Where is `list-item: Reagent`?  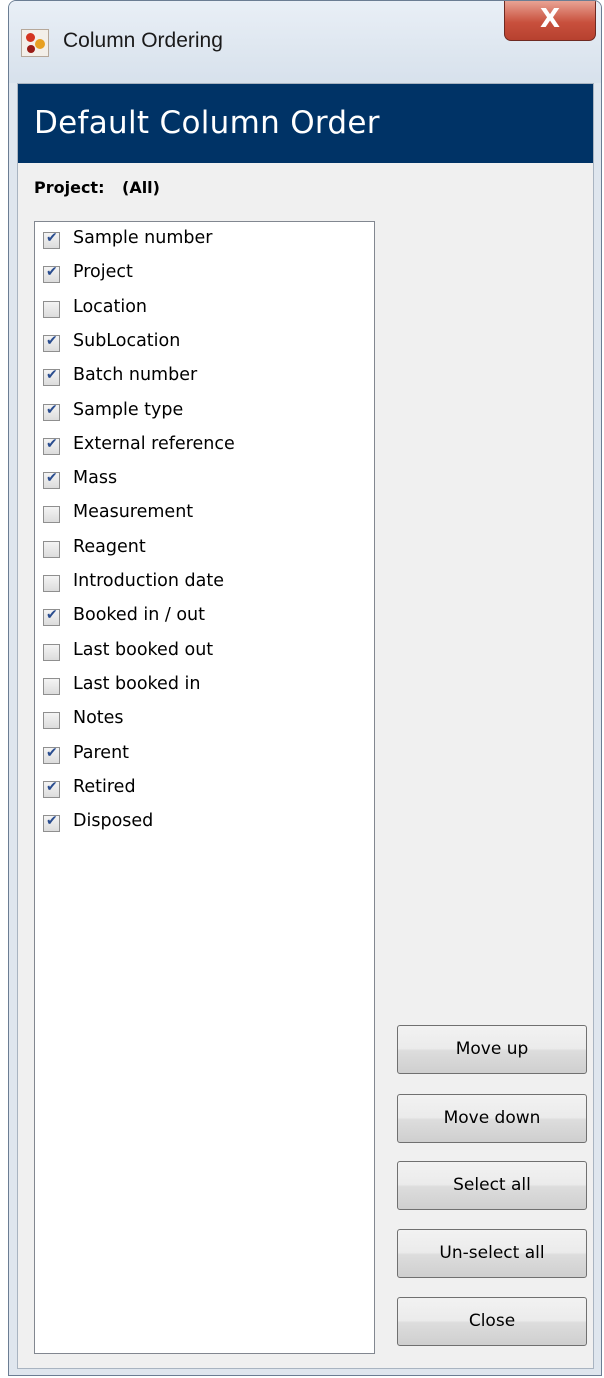
list-item: Reagent is located at coordinates (203, 549).